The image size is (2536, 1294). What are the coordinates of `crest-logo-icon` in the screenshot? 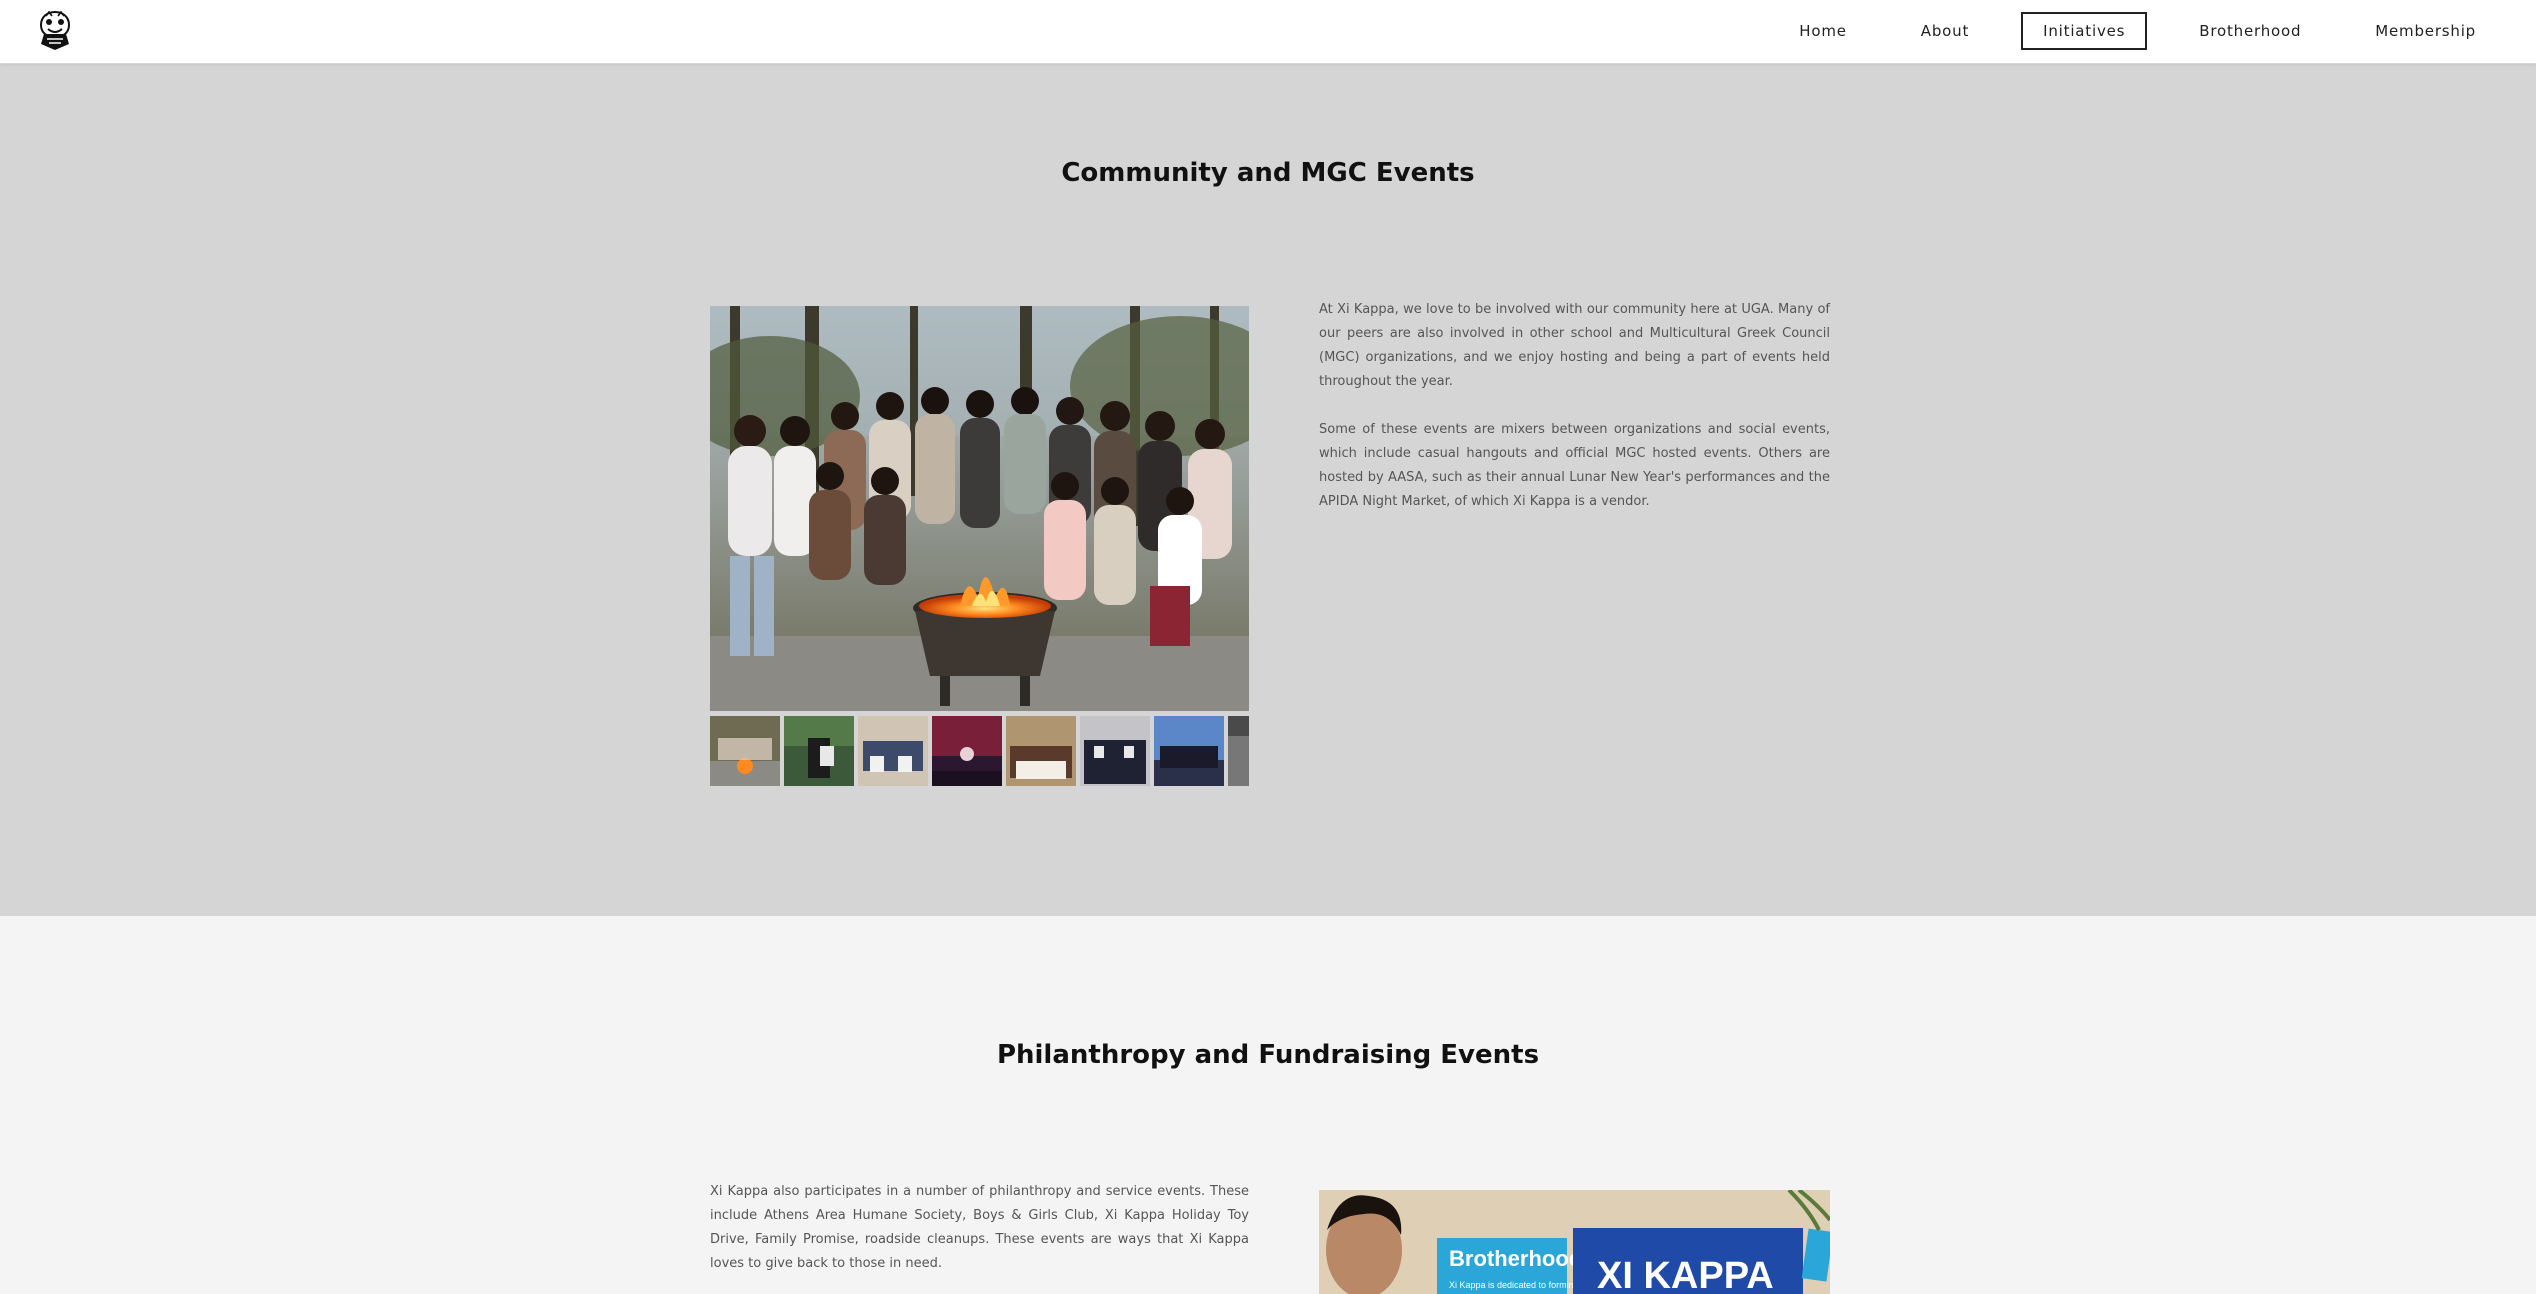 It's located at (55, 31).